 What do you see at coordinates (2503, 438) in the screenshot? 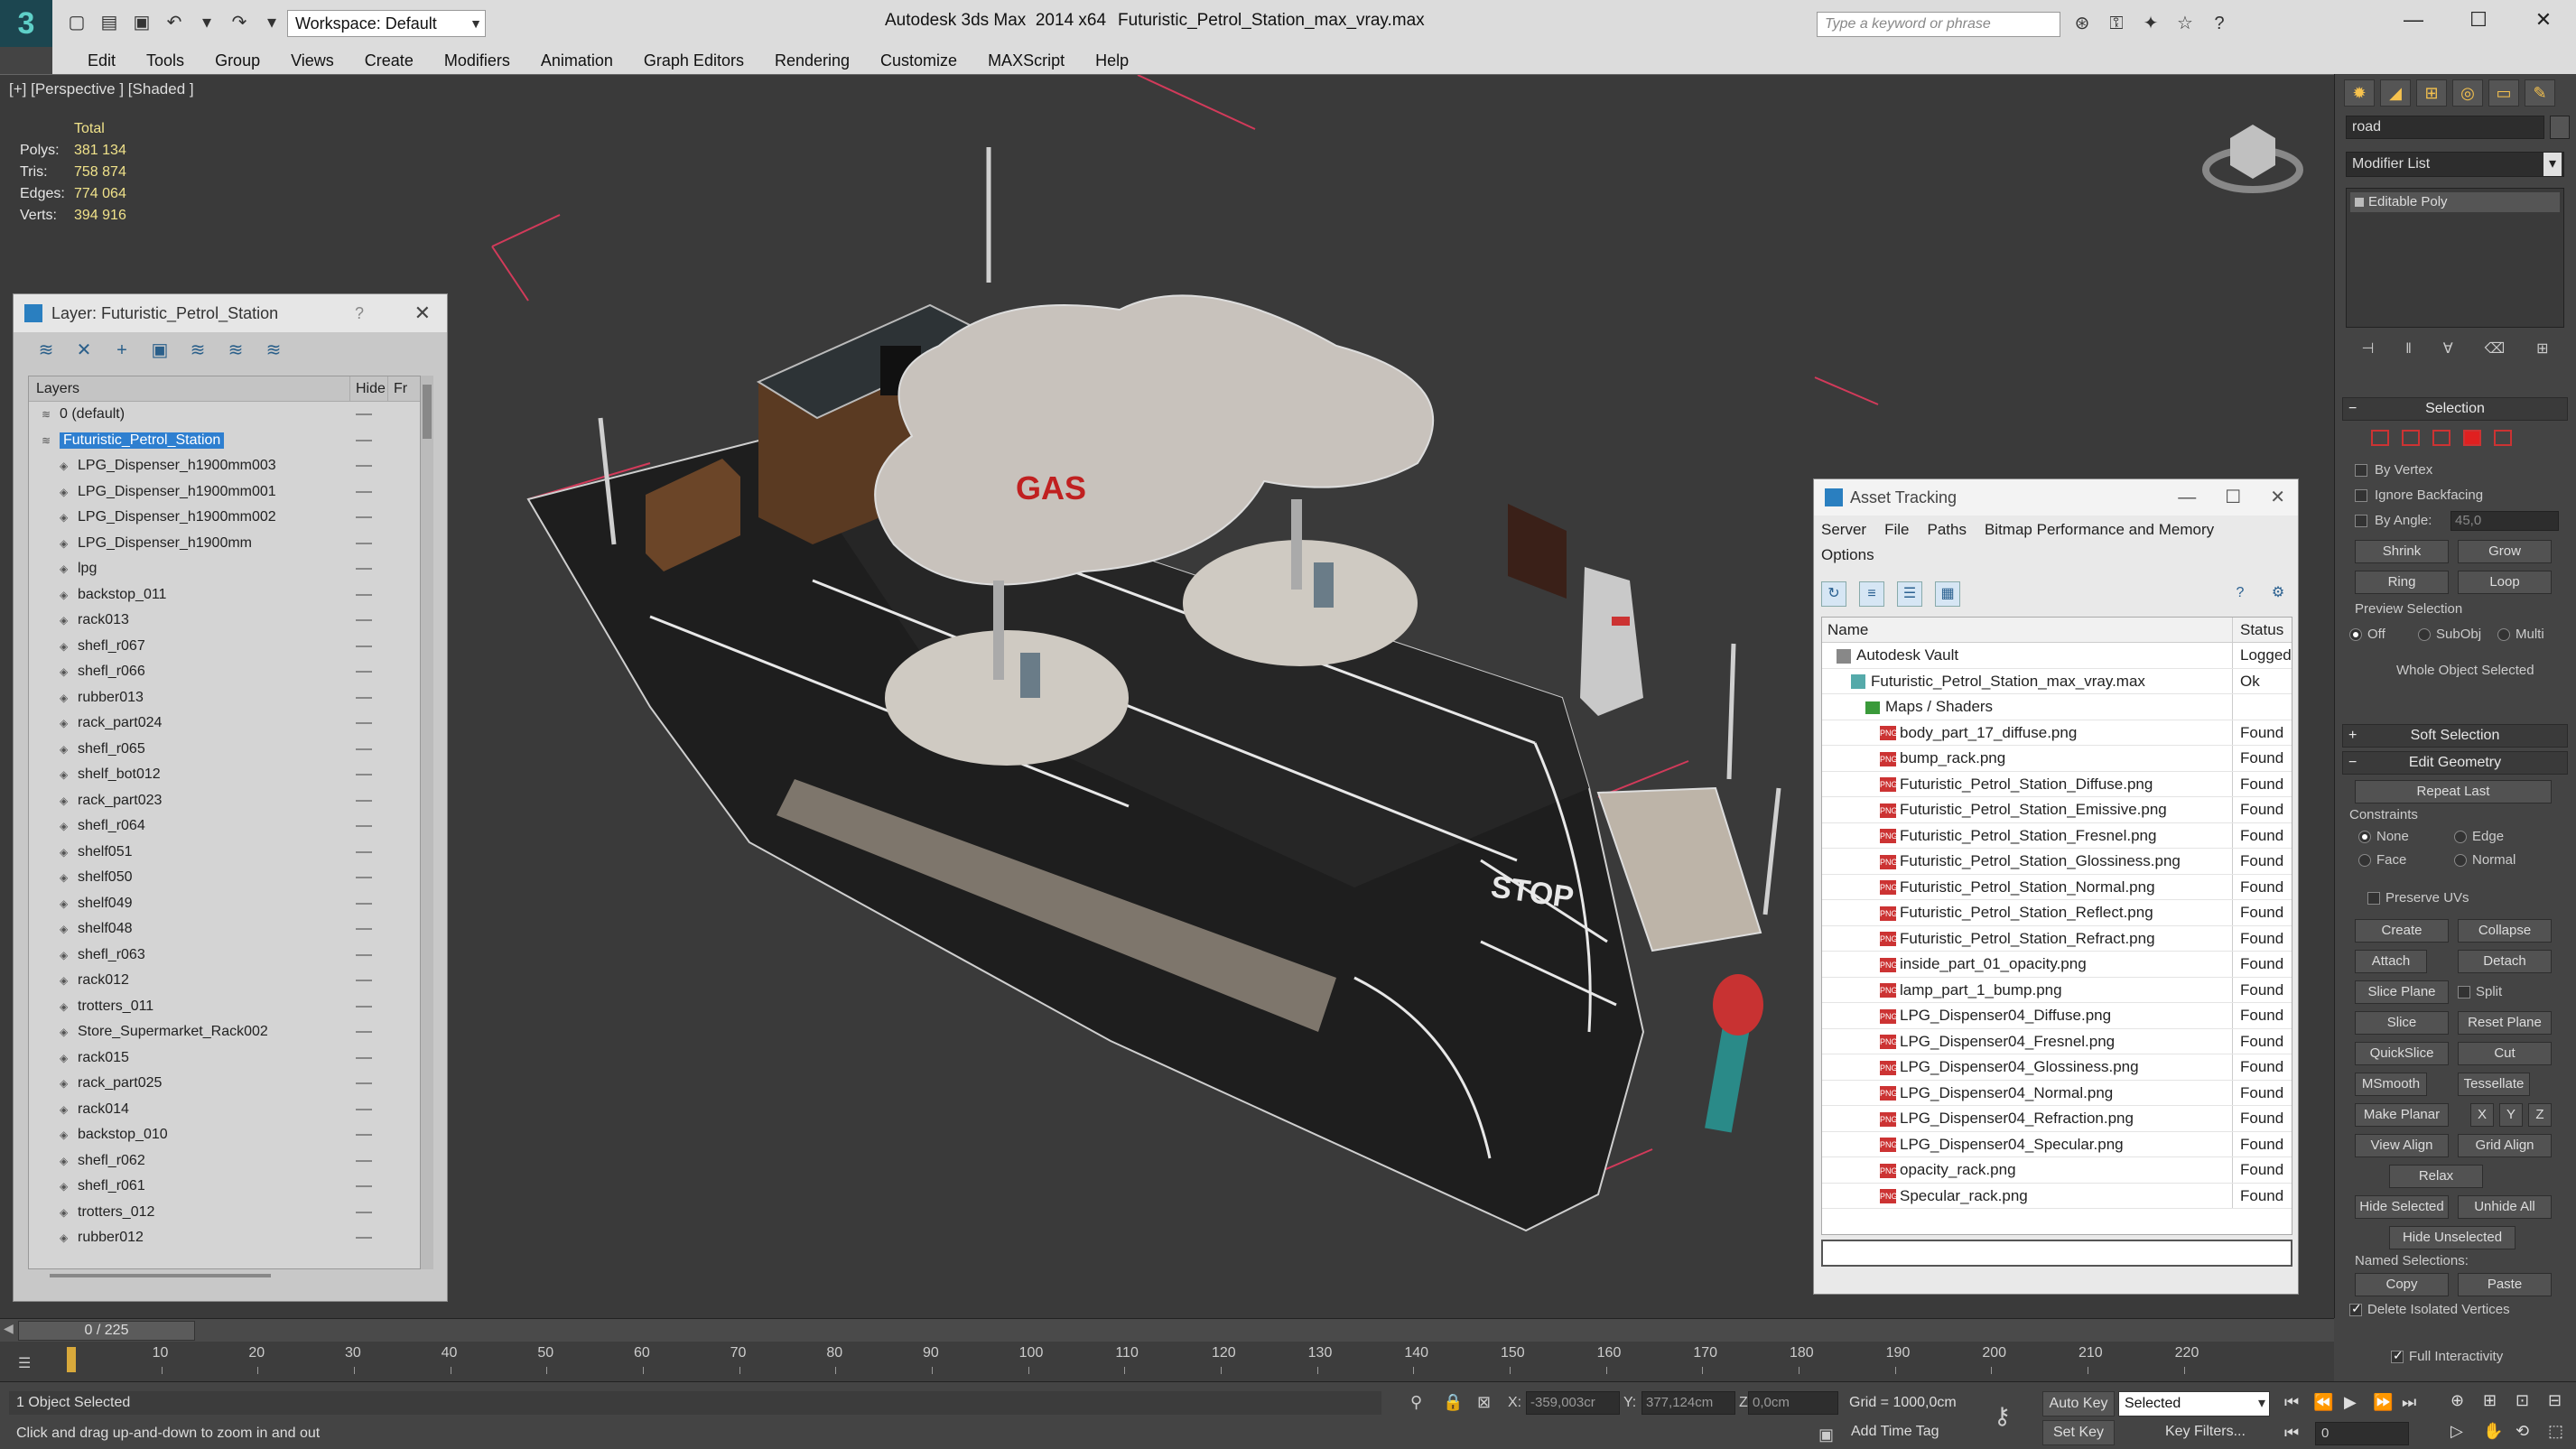
I see `element-mode-icon` at bounding box center [2503, 438].